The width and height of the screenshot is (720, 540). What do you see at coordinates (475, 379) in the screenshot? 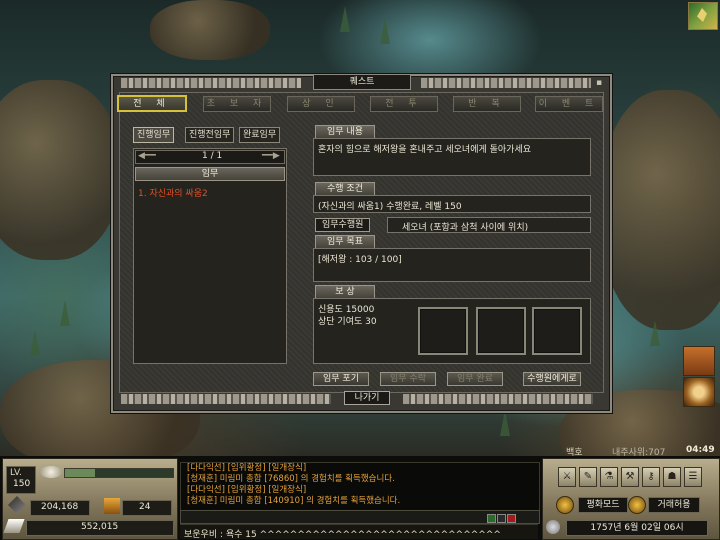
I see `complete-mission-button: 임무 완료` at bounding box center [475, 379].